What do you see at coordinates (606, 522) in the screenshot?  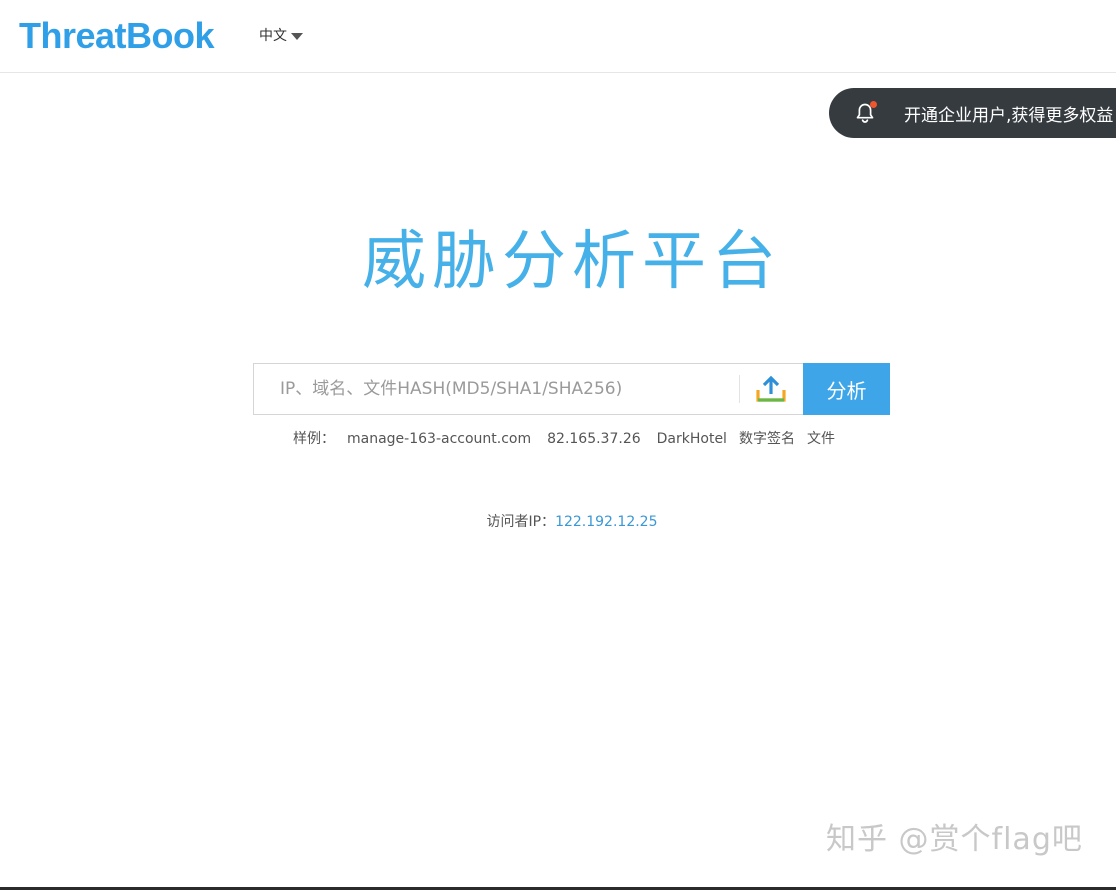 I see `visitor-ip-value: 122.192.12.25` at bounding box center [606, 522].